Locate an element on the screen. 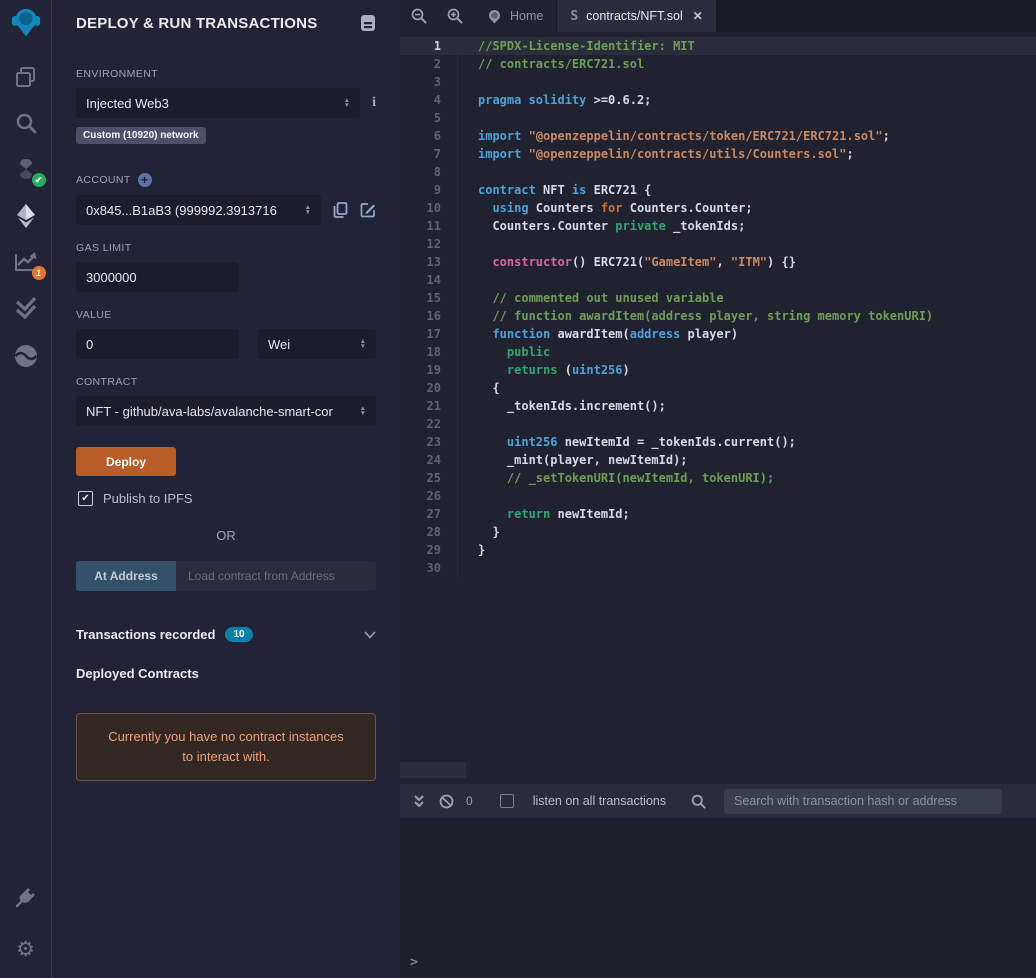 This screenshot has width=1036, height=978. publish-ipfs-checkbox is located at coordinates (85, 498).